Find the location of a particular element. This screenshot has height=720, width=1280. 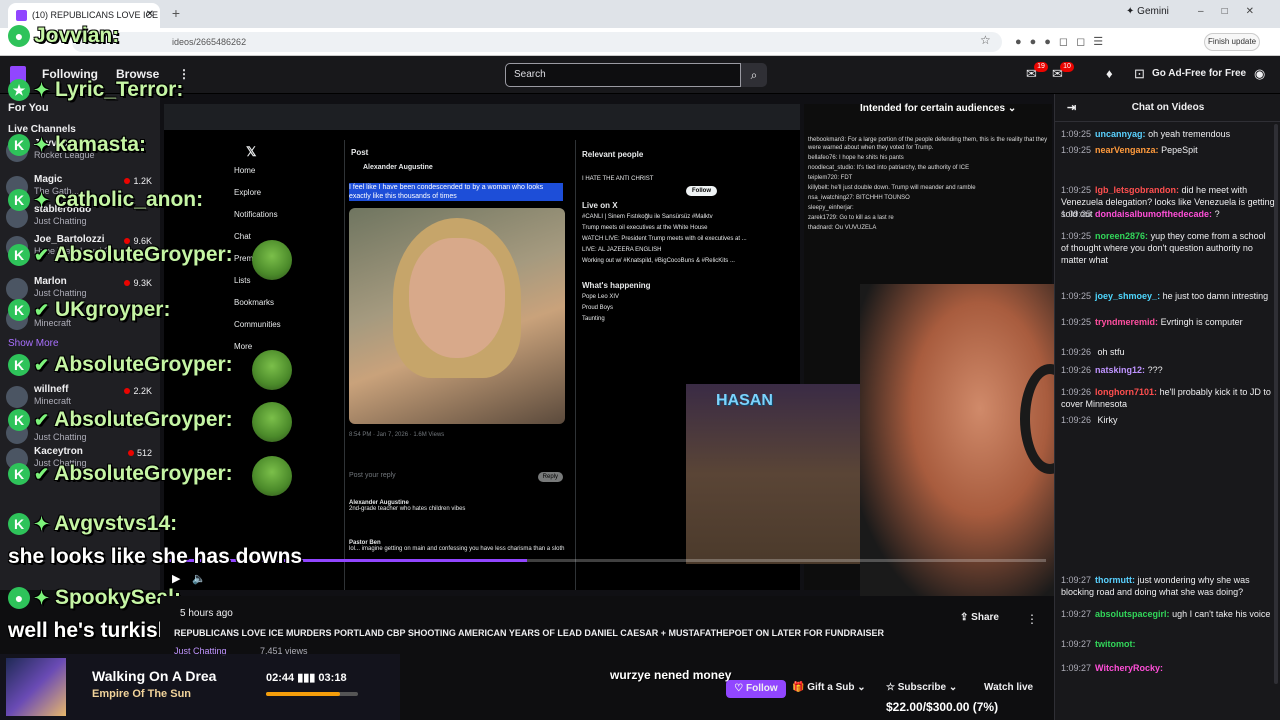

overlay-message-text: she looks like she has downs is located at coordinates (155, 556).